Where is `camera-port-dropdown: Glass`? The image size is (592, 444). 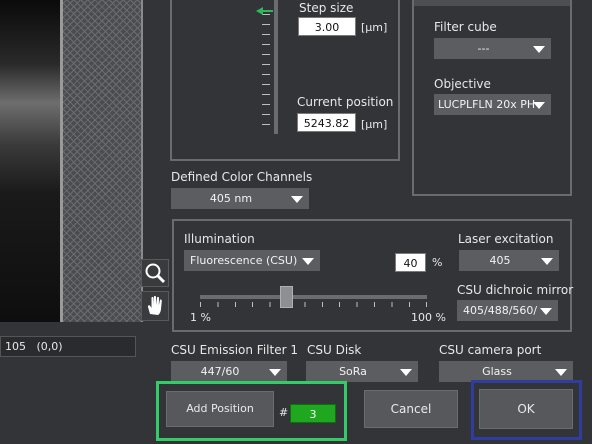 camera-port-dropdown: Glass is located at coordinates (506, 371).